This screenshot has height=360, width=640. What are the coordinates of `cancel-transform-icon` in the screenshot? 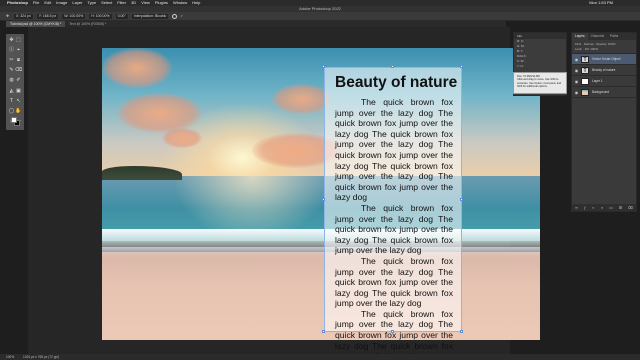 It's located at (175, 16).